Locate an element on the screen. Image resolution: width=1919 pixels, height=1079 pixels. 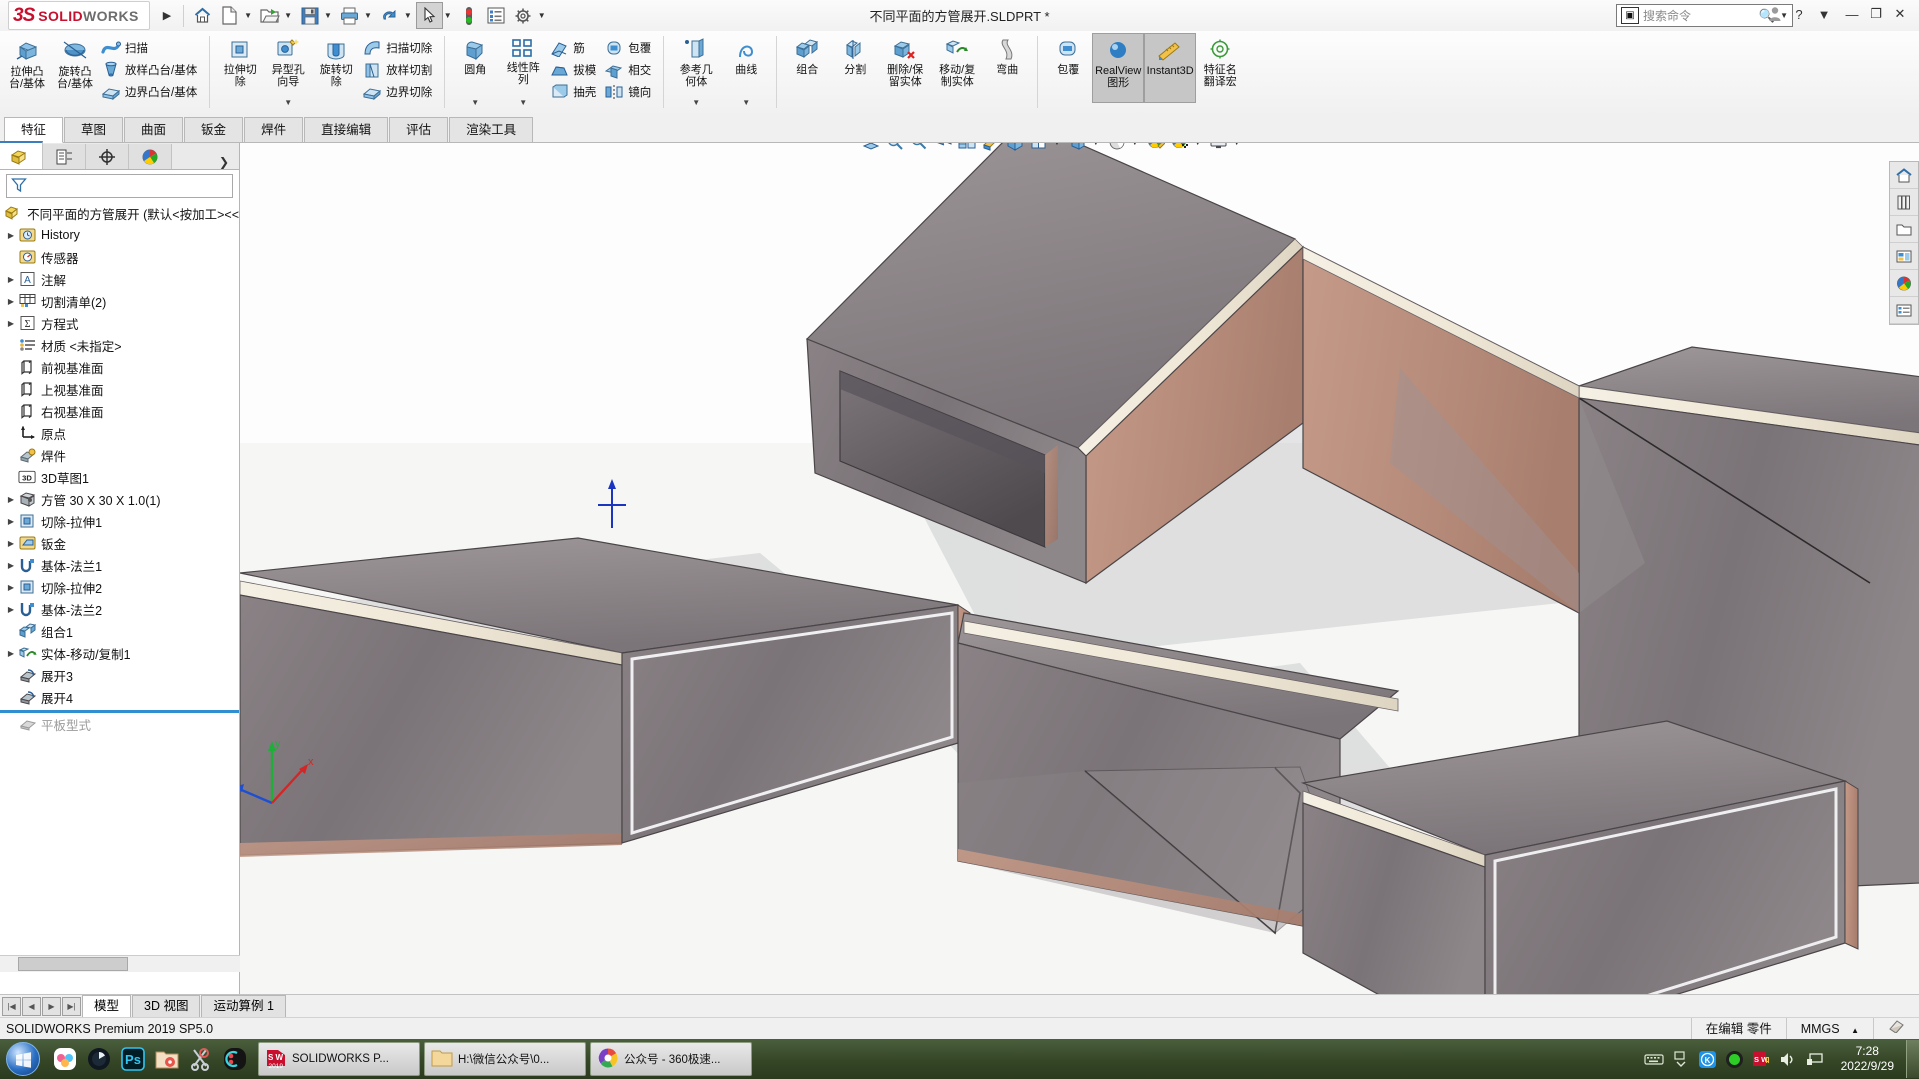
tree-node-0: ▶ History is located at coordinates (119, 235).